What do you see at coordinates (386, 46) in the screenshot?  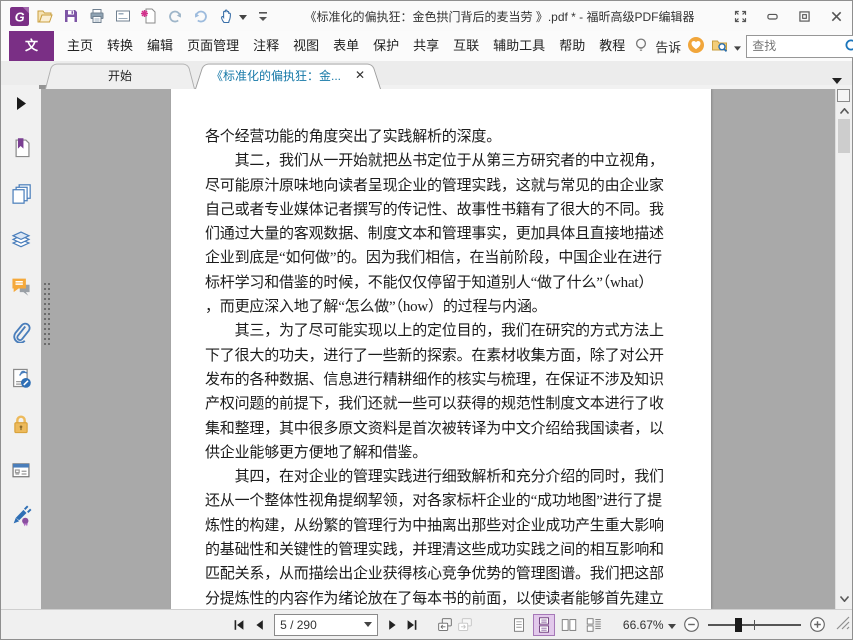 I see `menu-item-protect: 保护` at bounding box center [386, 46].